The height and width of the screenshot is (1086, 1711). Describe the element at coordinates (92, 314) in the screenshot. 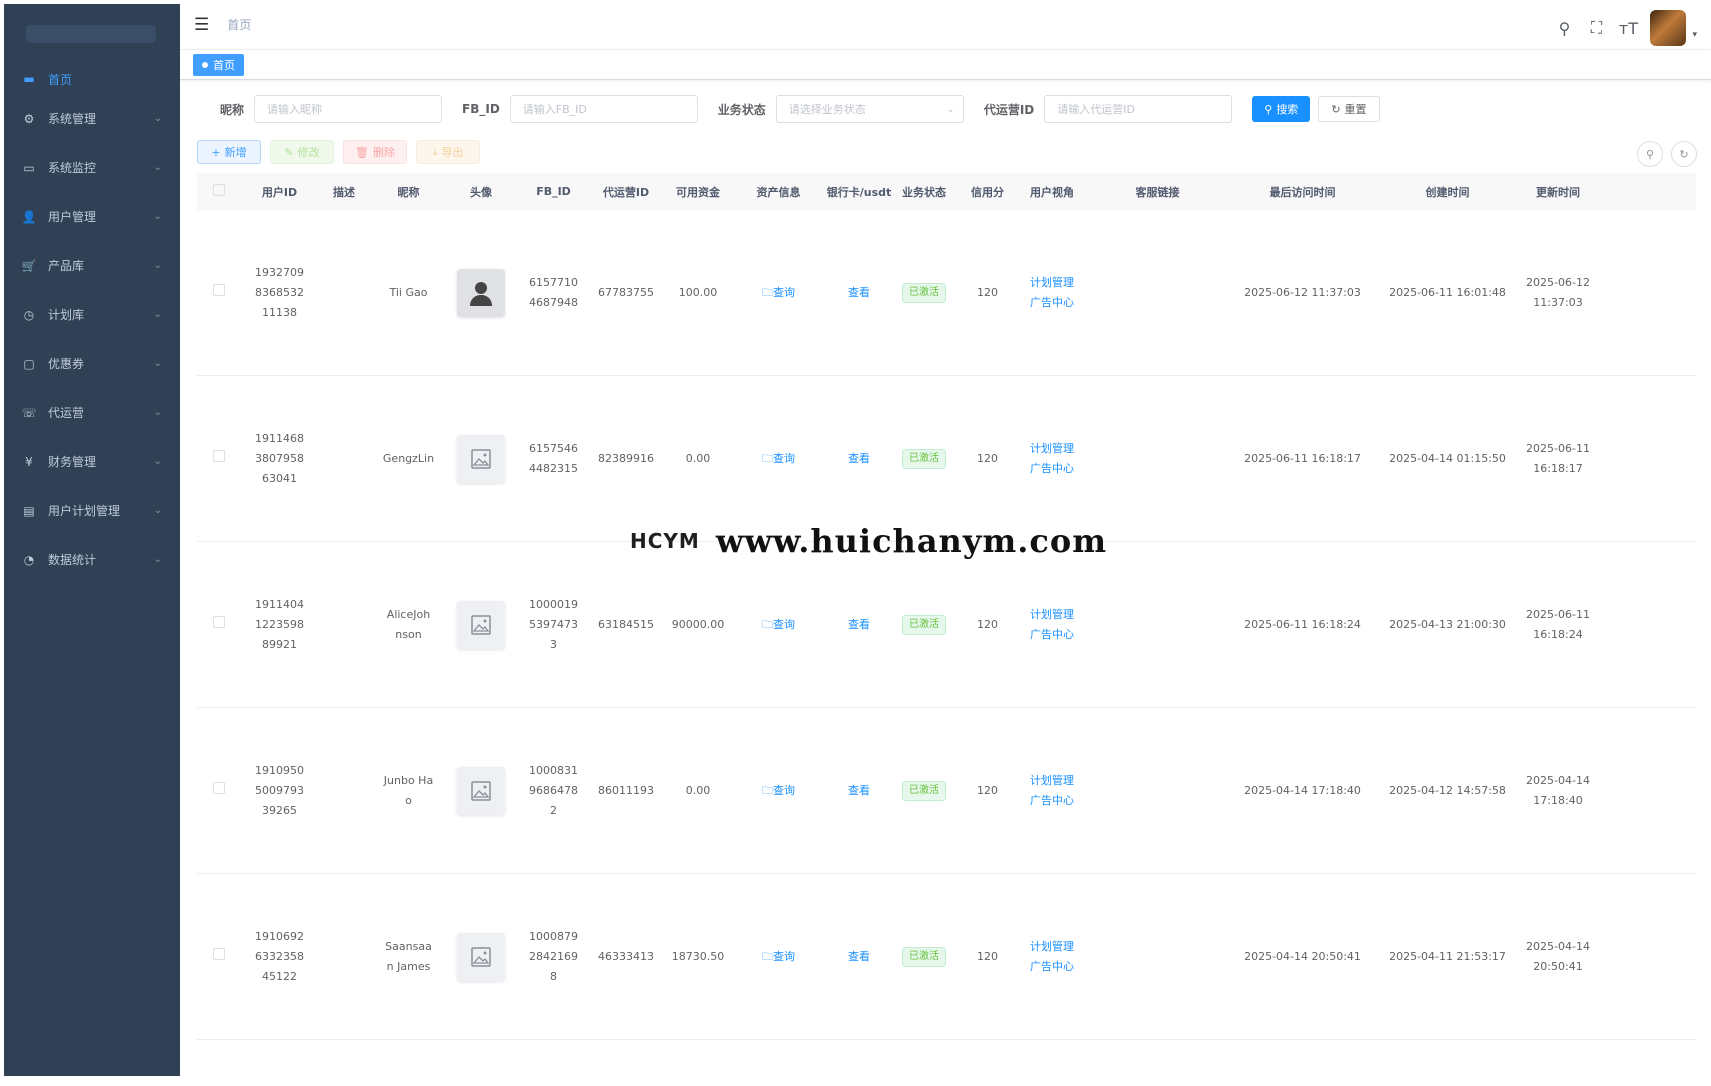

I see `sidebar-item-4: ◷ 计划库 ⌄` at that location.